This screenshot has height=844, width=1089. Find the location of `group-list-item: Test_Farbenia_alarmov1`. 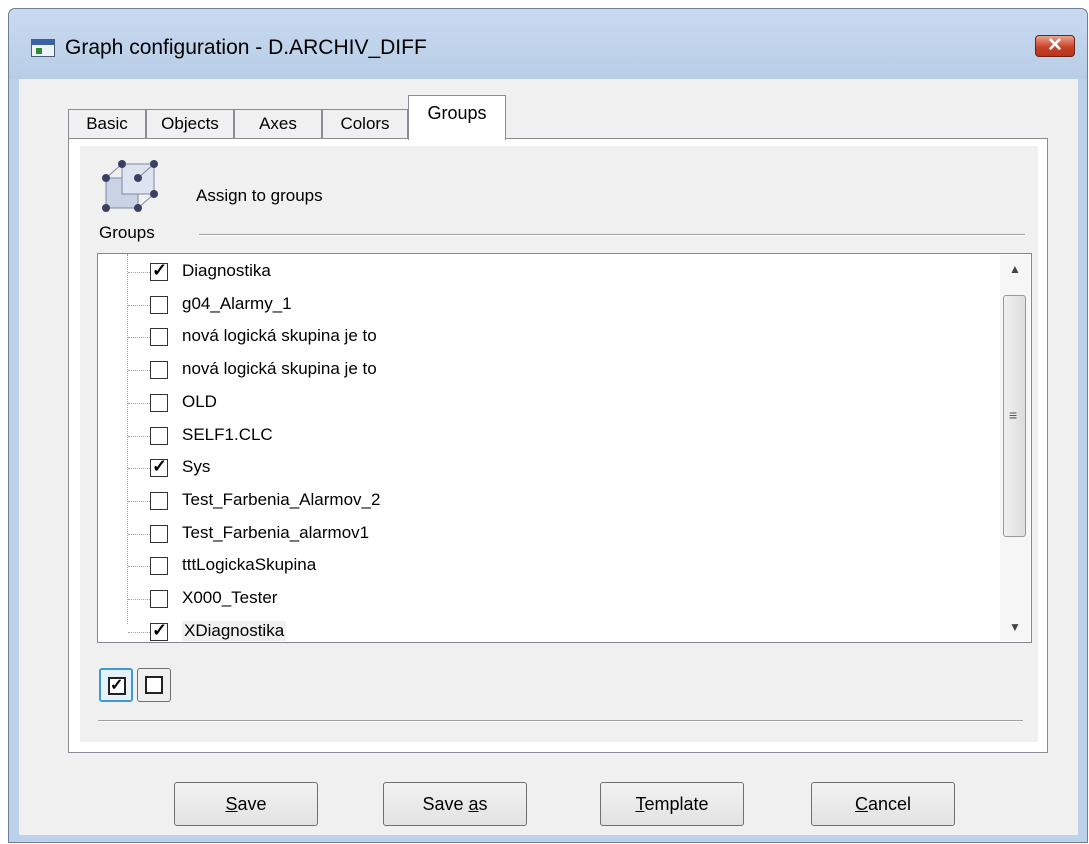

group-list-item: Test_Farbenia_alarmov1 is located at coordinates (543, 534).